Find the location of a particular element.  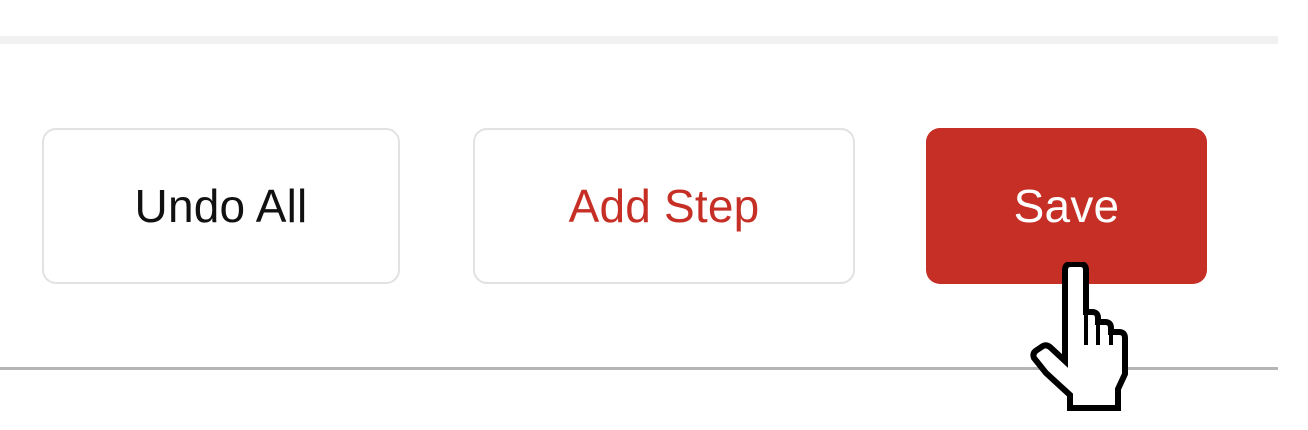

save-button: Save is located at coordinates (1066, 206).